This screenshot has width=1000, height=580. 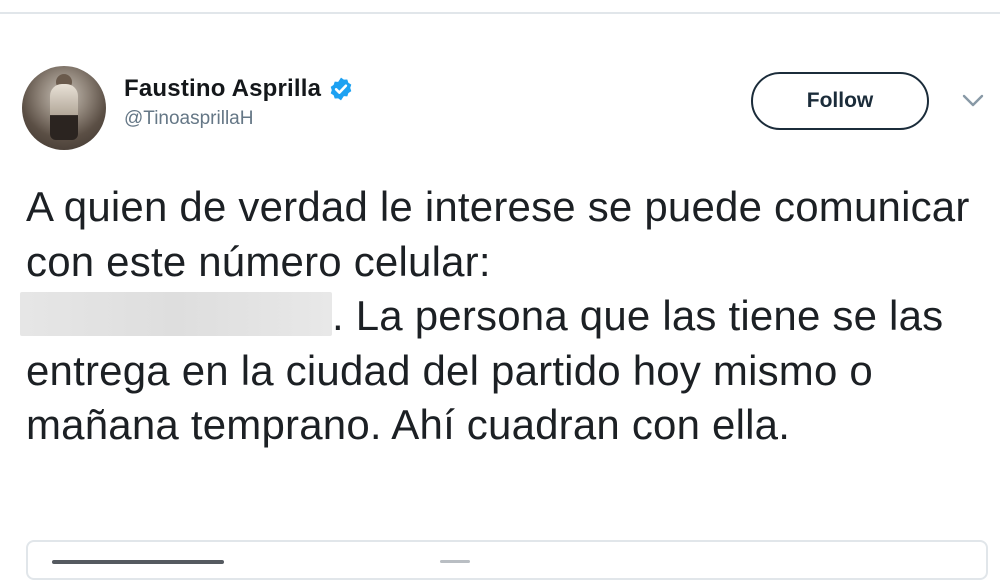 I want to click on quoted-card-preview, so click(x=507, y=560).